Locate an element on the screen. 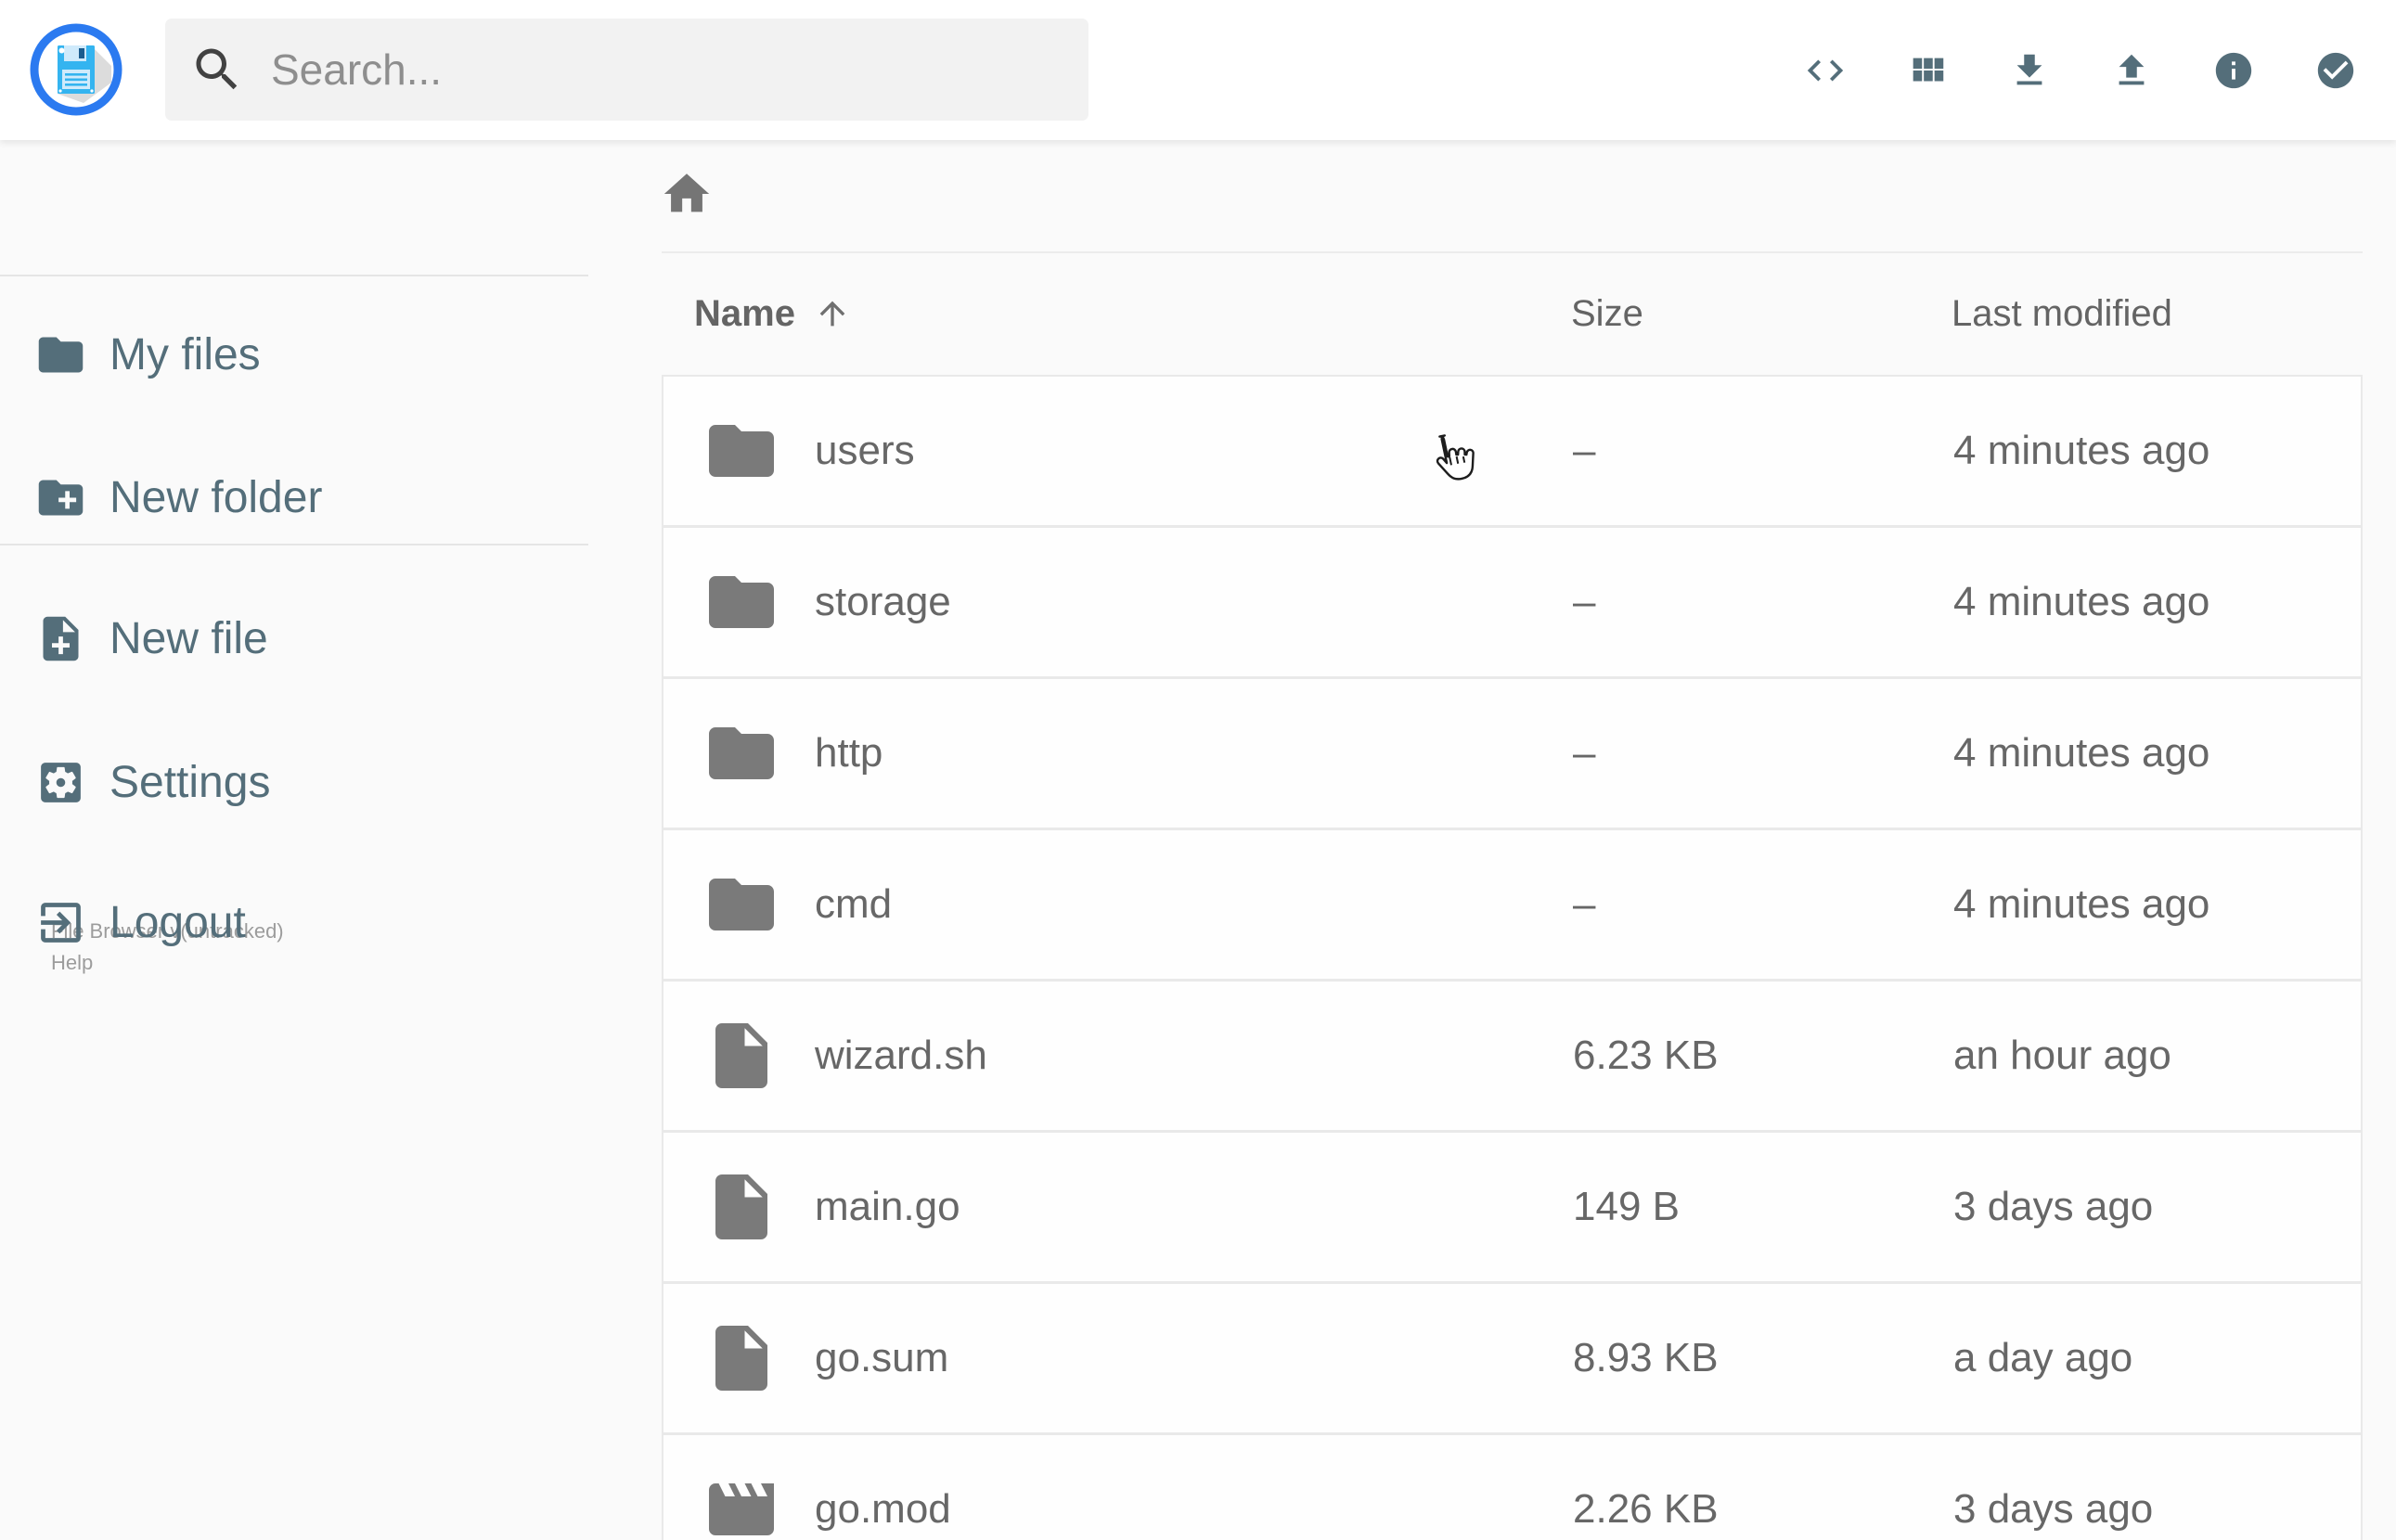 This screenshot has height=1540, width=2396. table-row: main.go 149 B 3 days ago is located at coordinates (1512, 1208).